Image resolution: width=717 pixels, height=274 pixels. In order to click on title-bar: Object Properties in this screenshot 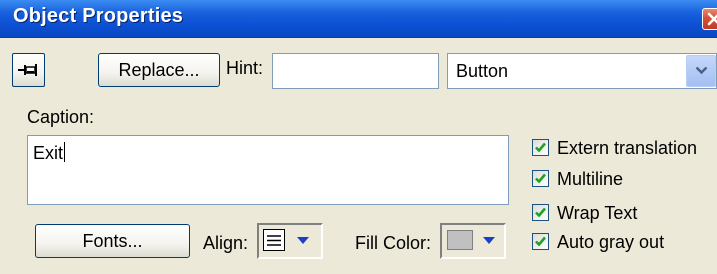, I will do `click(358, 19)`.